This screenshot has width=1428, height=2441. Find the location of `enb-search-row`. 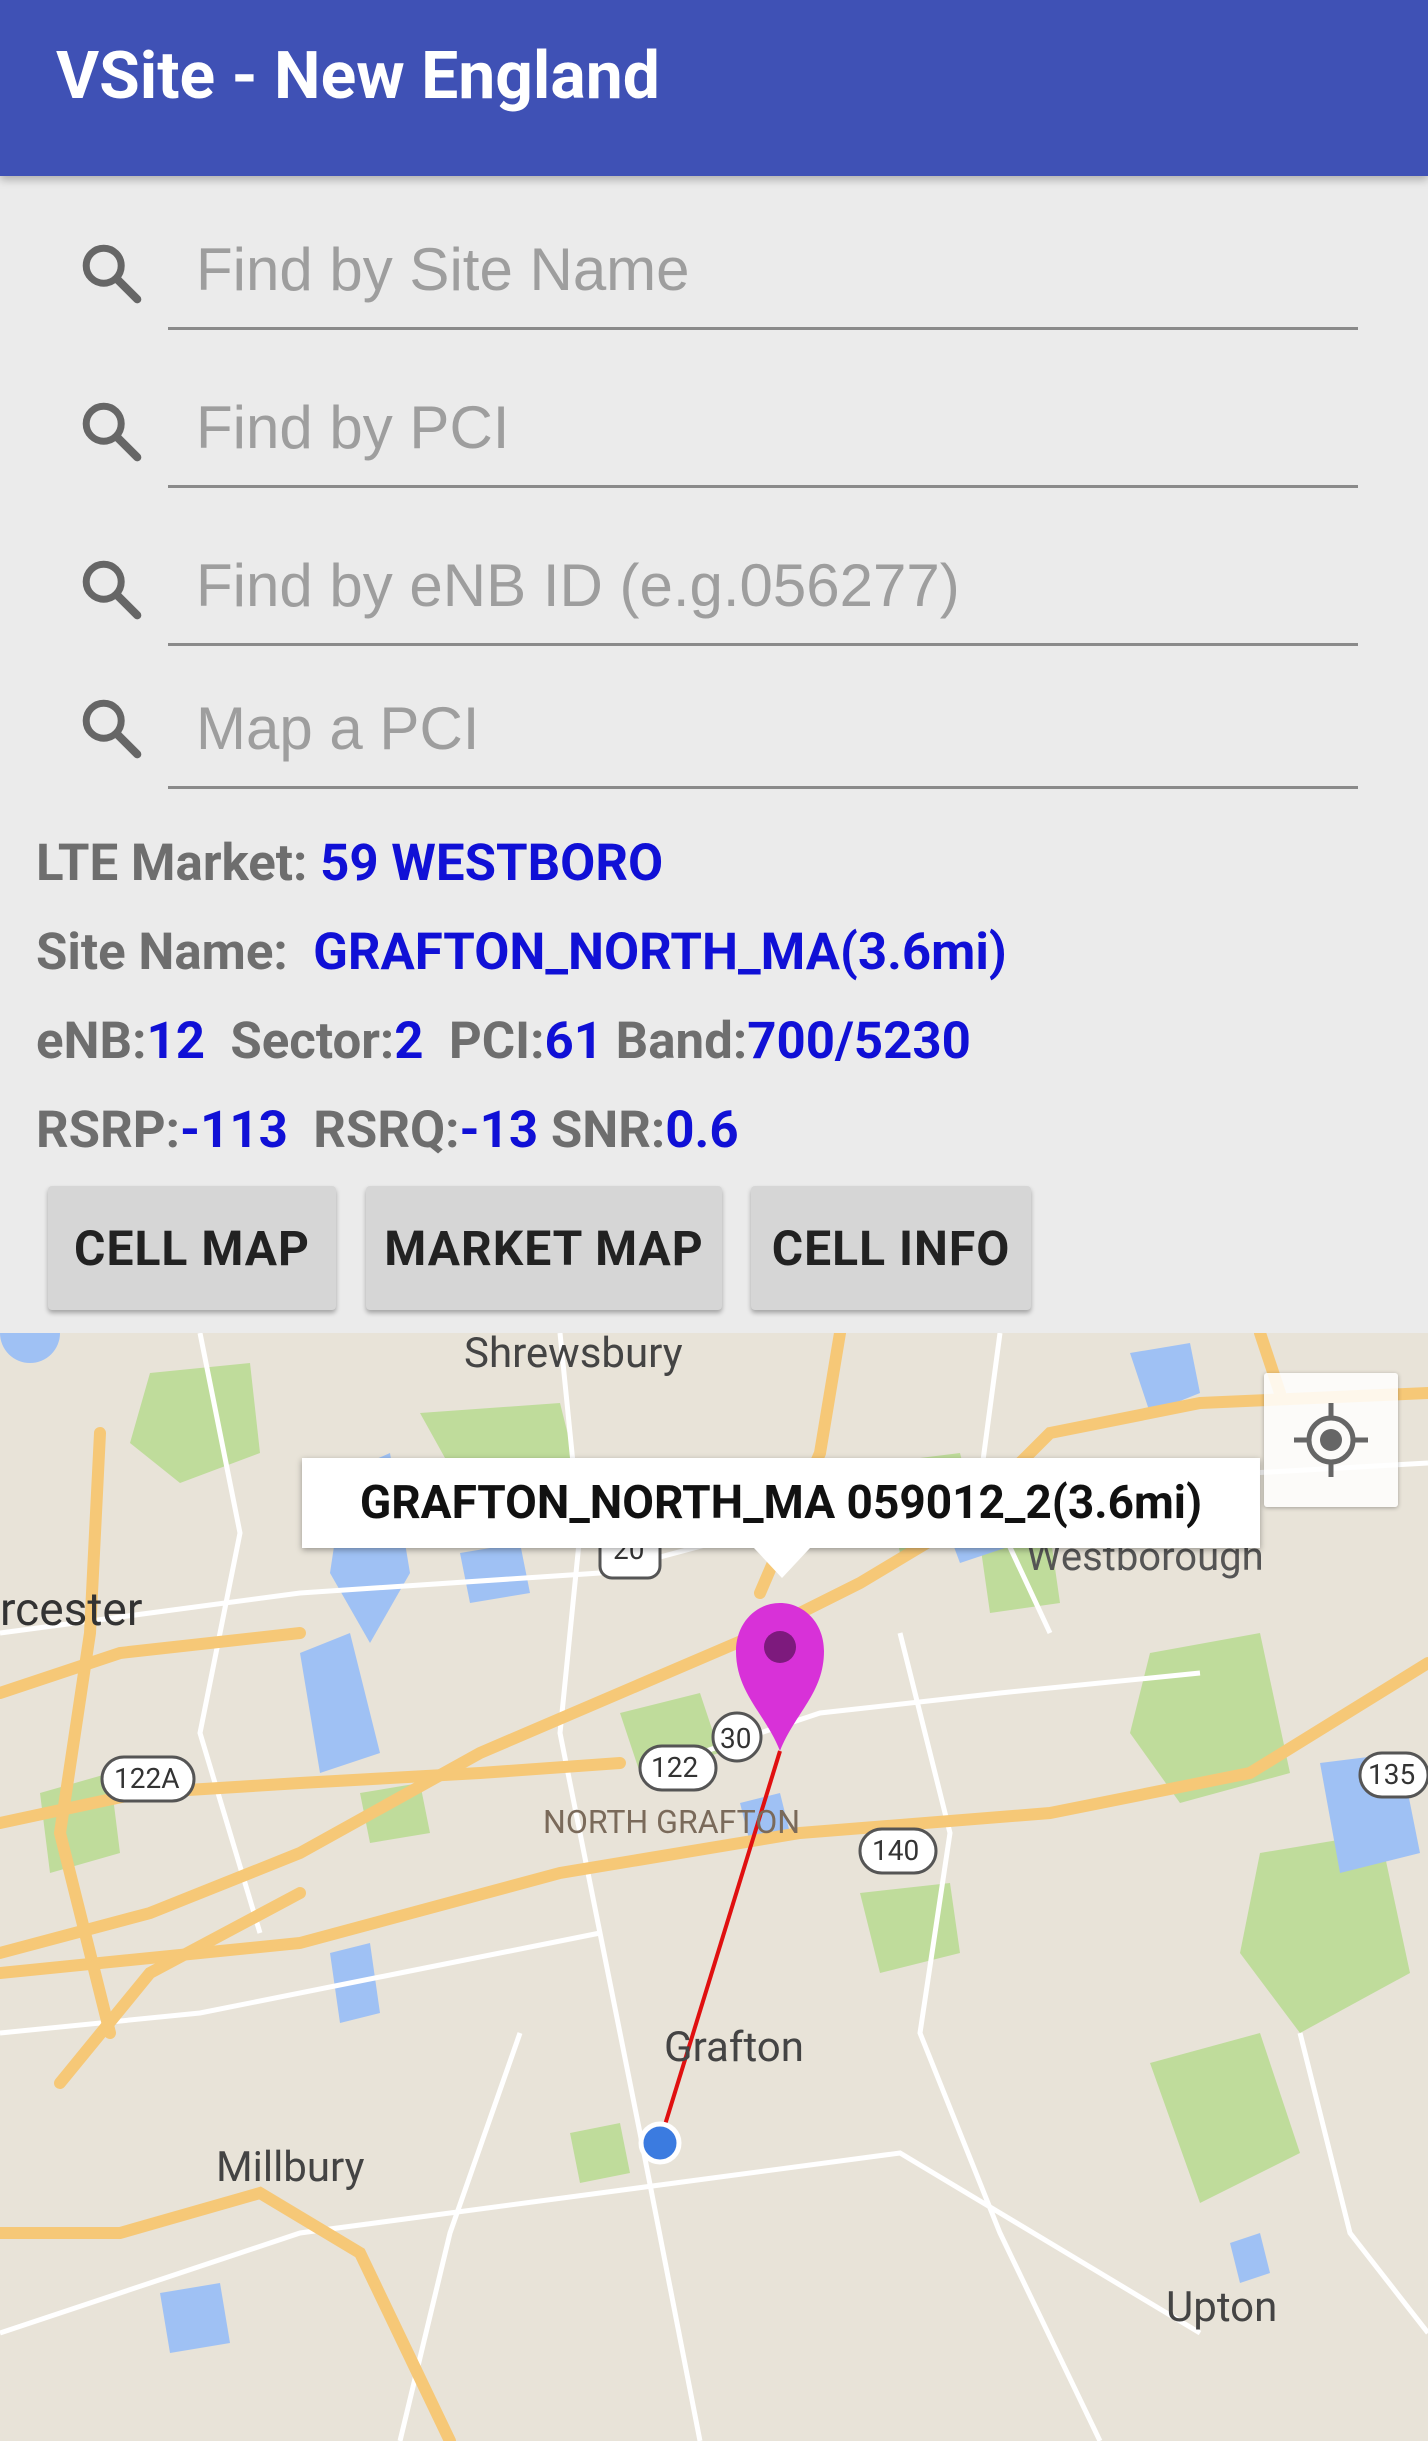

enb-search-row is located at coordinates (714, 588).